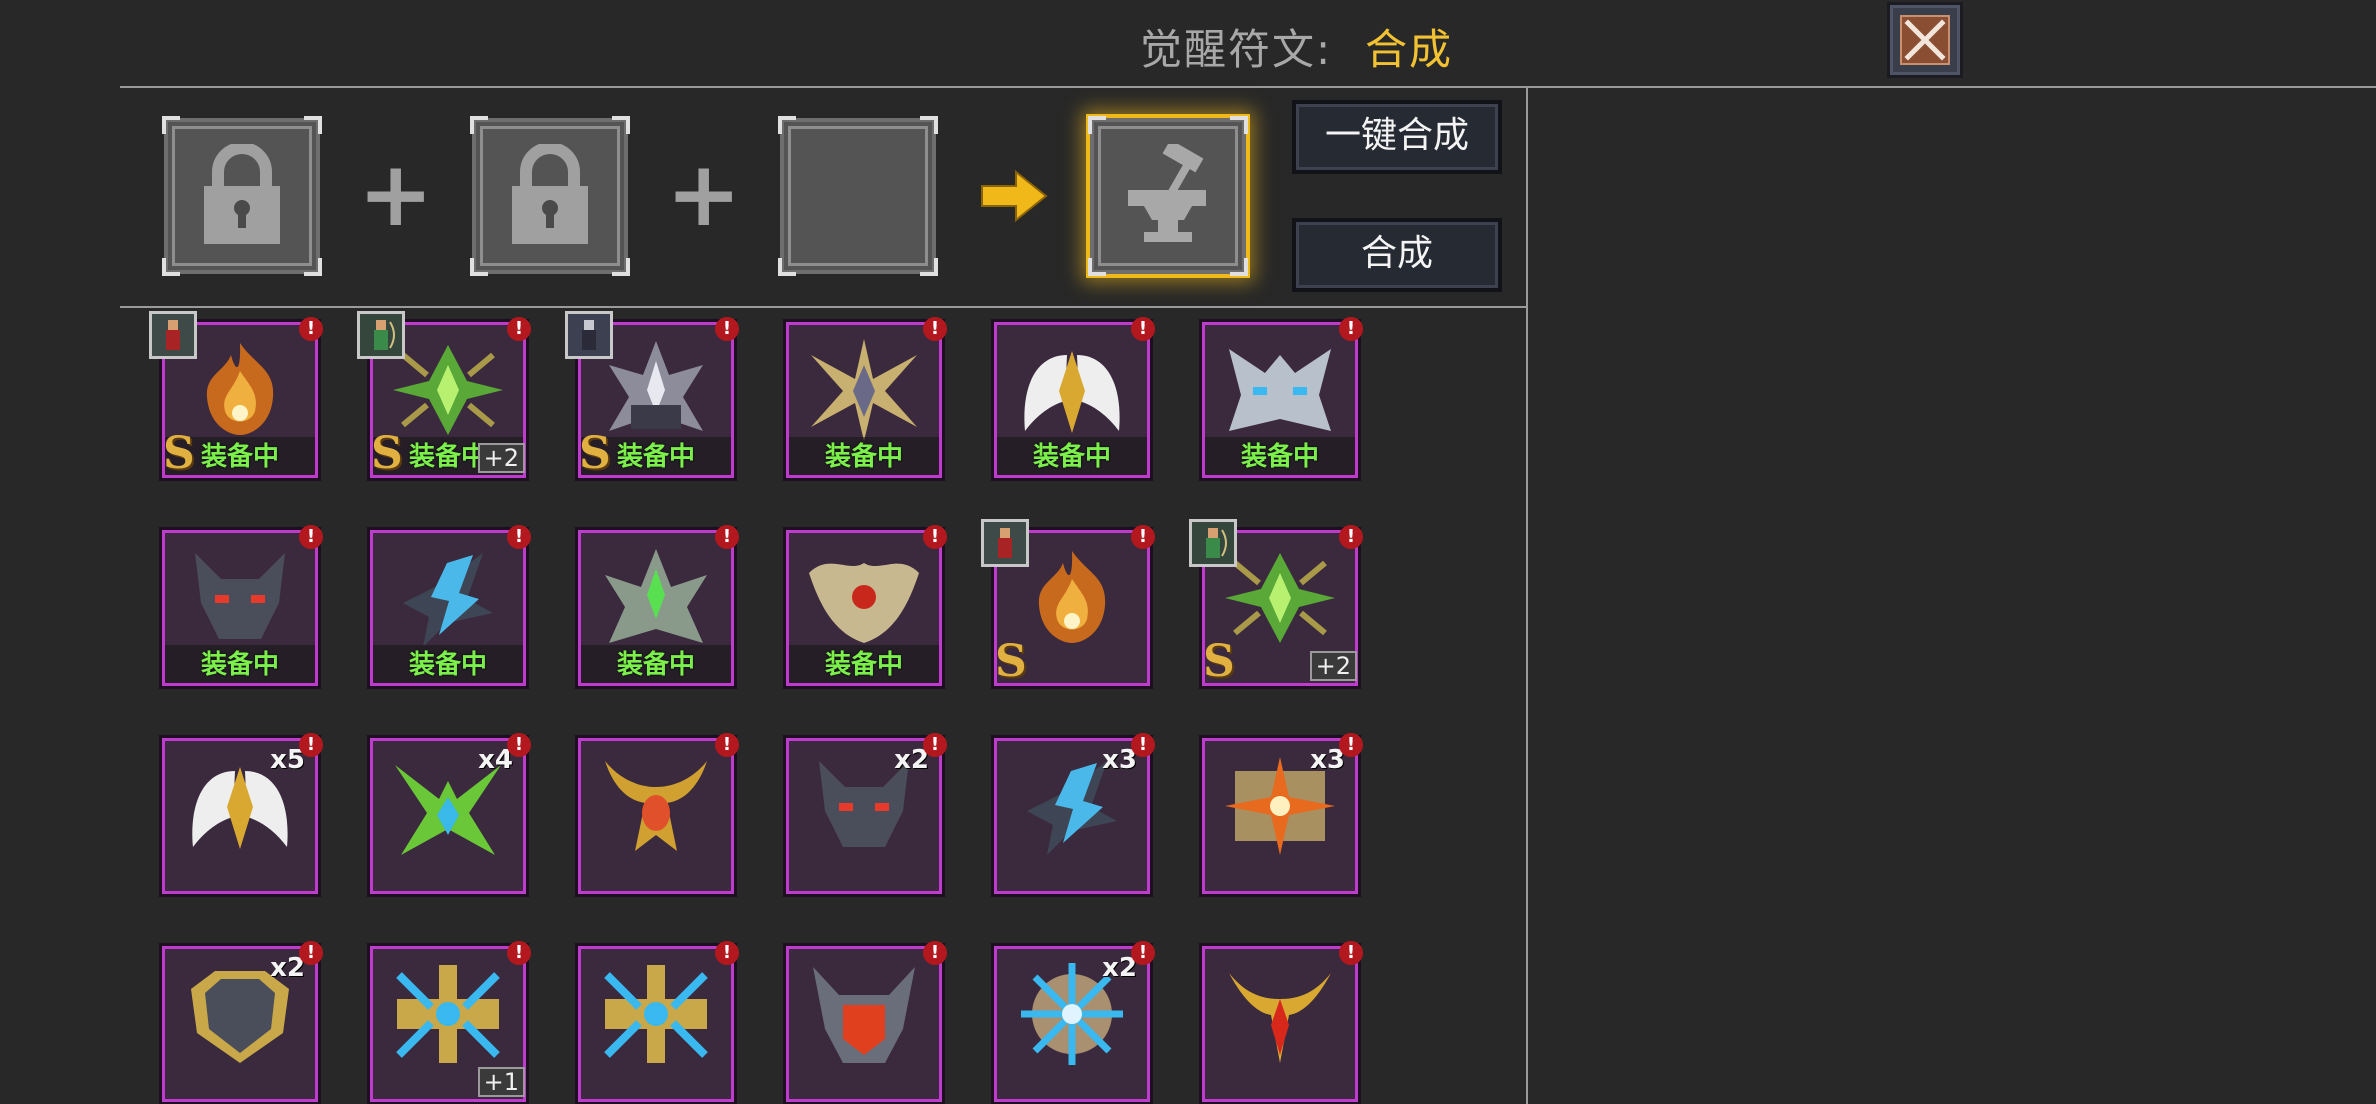 This screenshot has width=2376, height=1104. I want to click on wolf-rune-icon, so click(240, 596).